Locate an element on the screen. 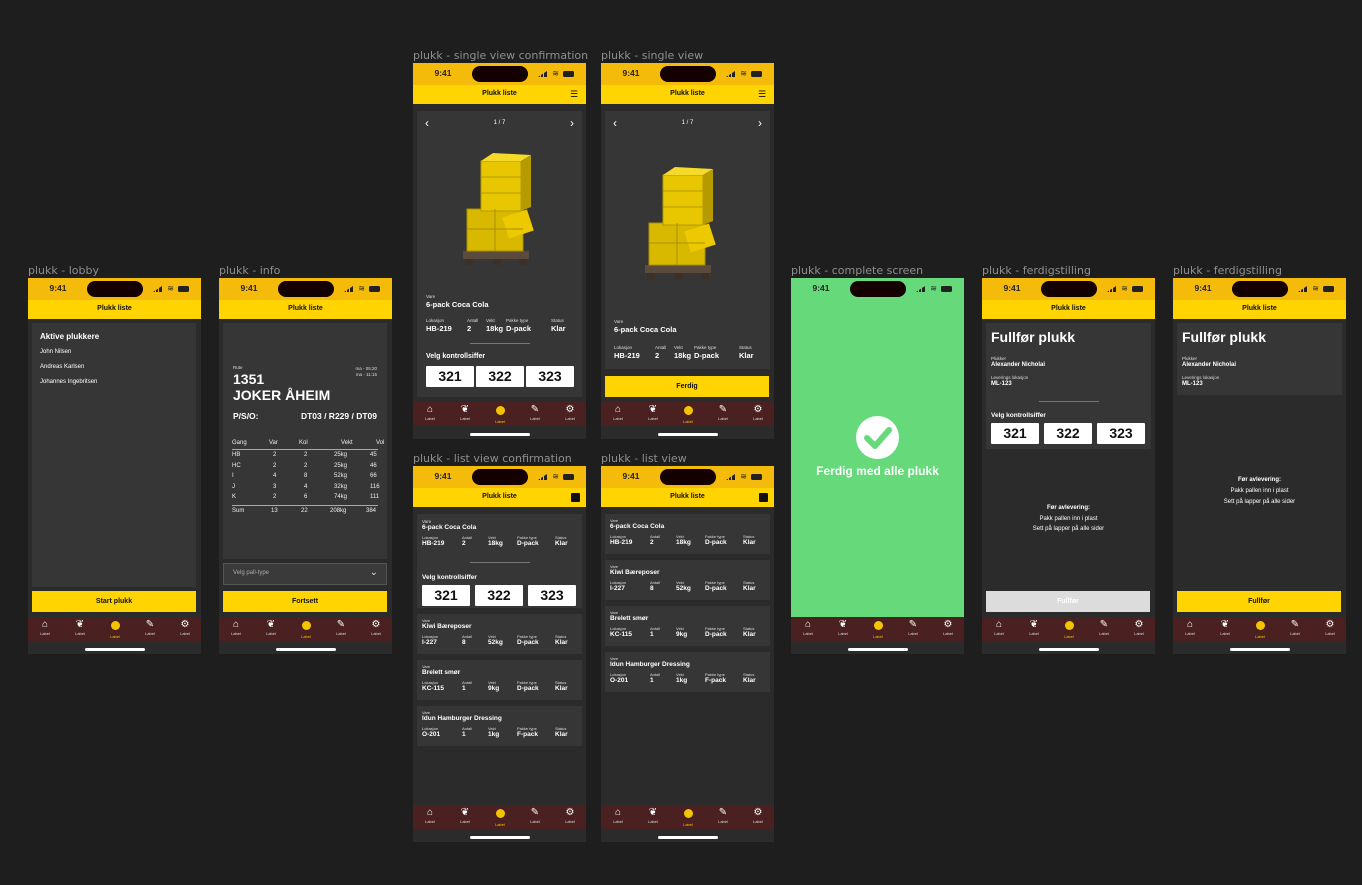 The image size is (1362, 885). tab-bar: ⌂ Label ❦ Label Label ✎ Label ⚙ Label is located at coordinates (499, 817).